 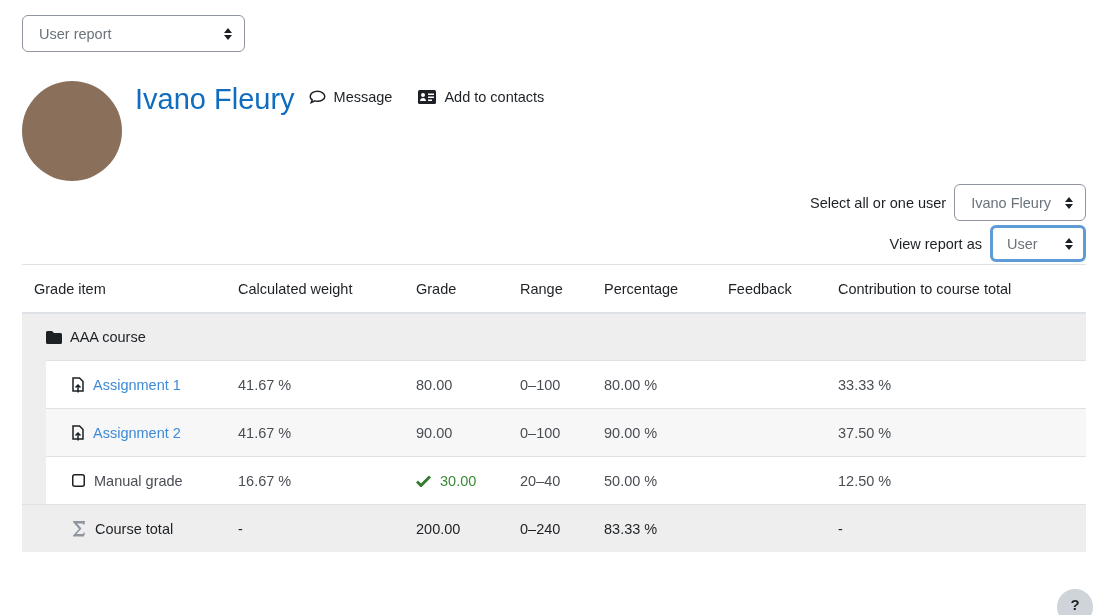 What do you see at coordinates (631, 384) in the screenshot?
I see `percentage-cell-text: 80.00 %` at bounding box center [631, 384].